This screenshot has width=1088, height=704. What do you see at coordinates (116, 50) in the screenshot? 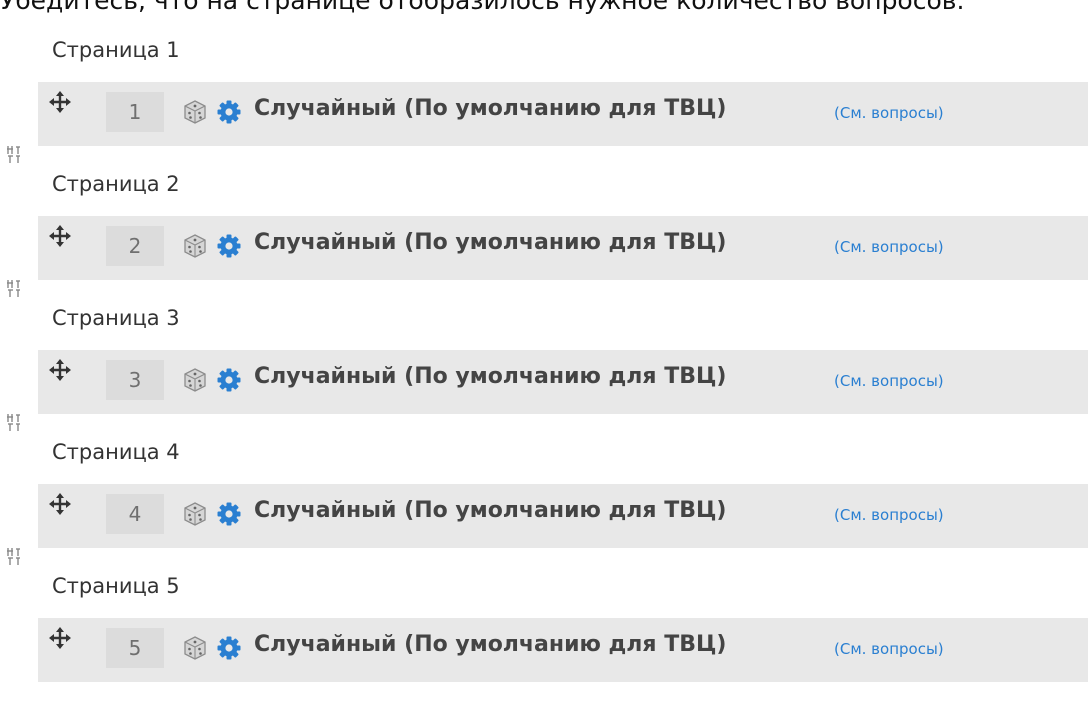
I see `page-header: Страница 1` at bounding box center [116, 50].